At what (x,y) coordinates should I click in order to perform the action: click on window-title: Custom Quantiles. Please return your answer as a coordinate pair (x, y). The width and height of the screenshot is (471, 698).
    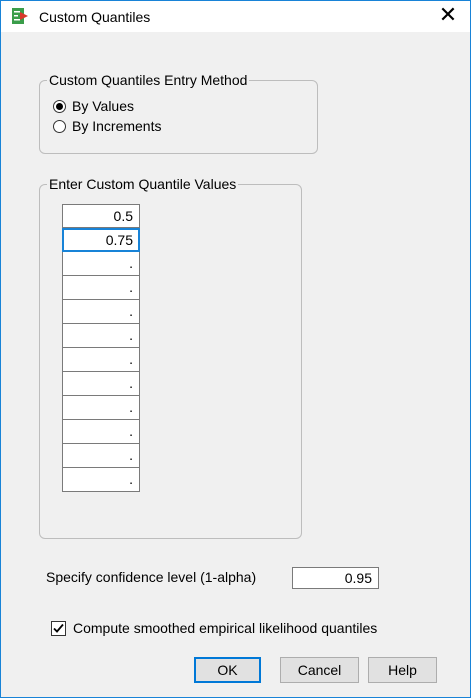
    Looking at the image, I should click on (95, 17).